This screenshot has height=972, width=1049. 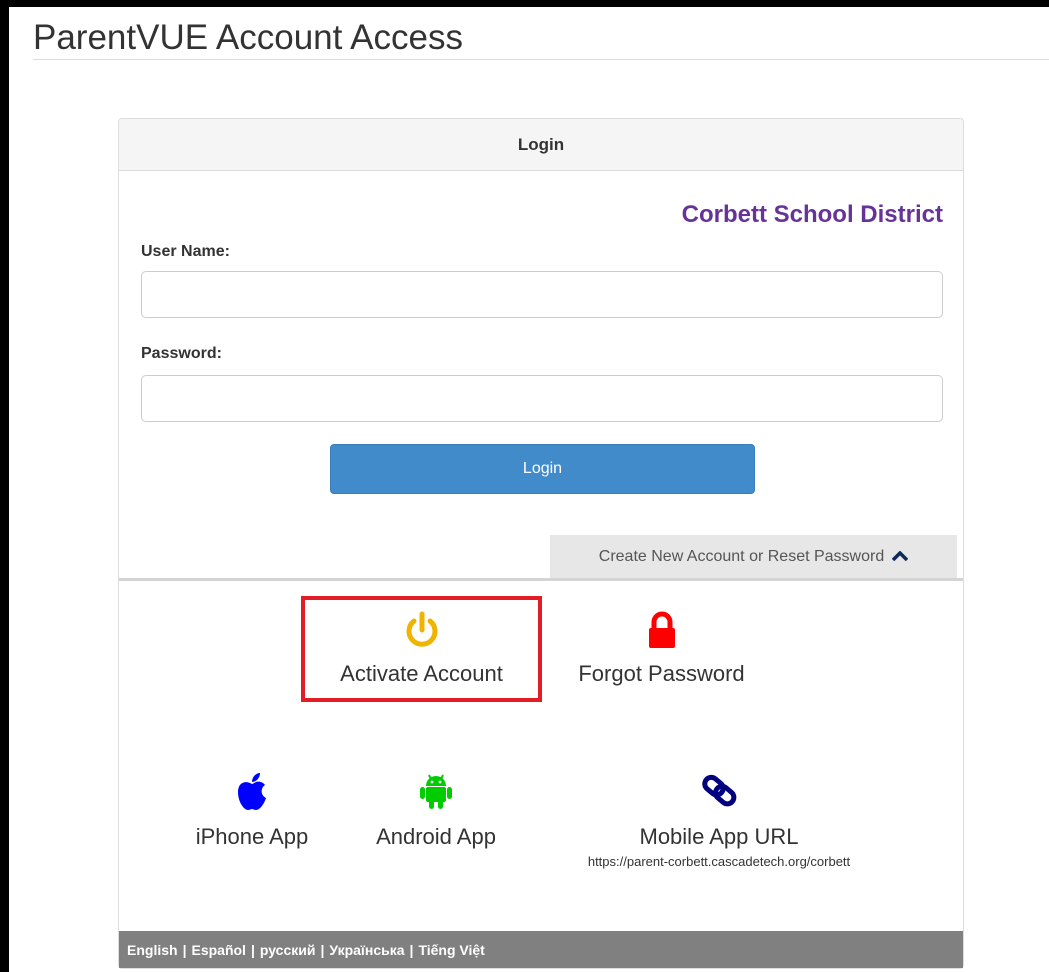 I want to click on iphone-app-label: iPhone App, so click(x=252, y=836).